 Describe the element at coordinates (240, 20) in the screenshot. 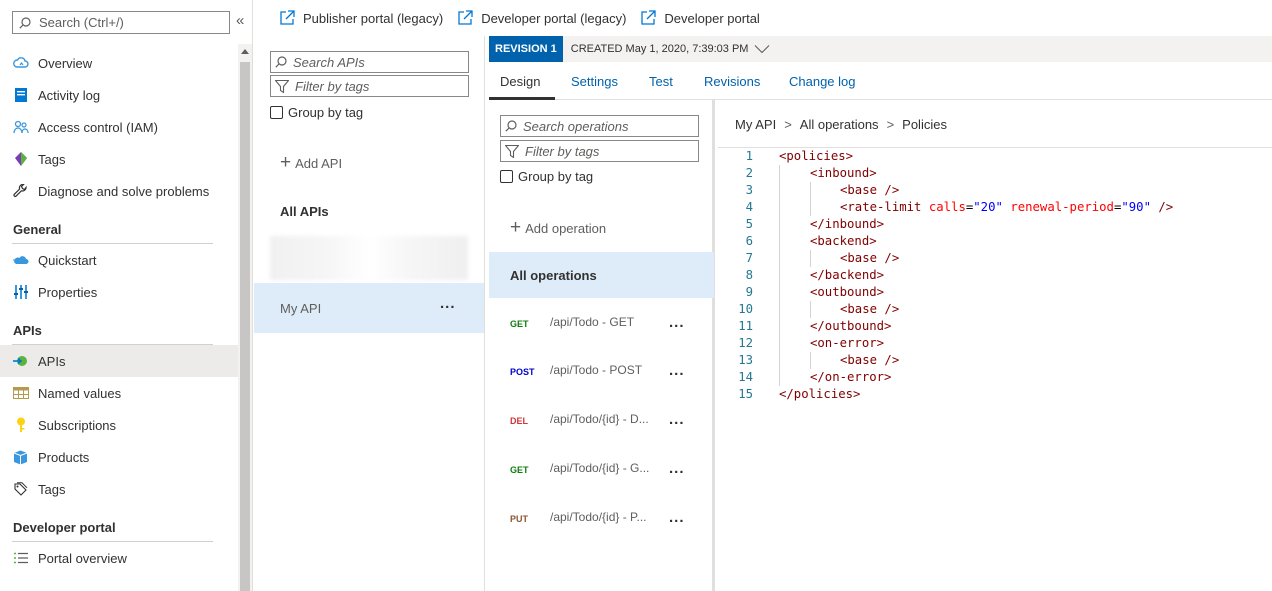

I see `collapse-nav-icon: «` at that location.